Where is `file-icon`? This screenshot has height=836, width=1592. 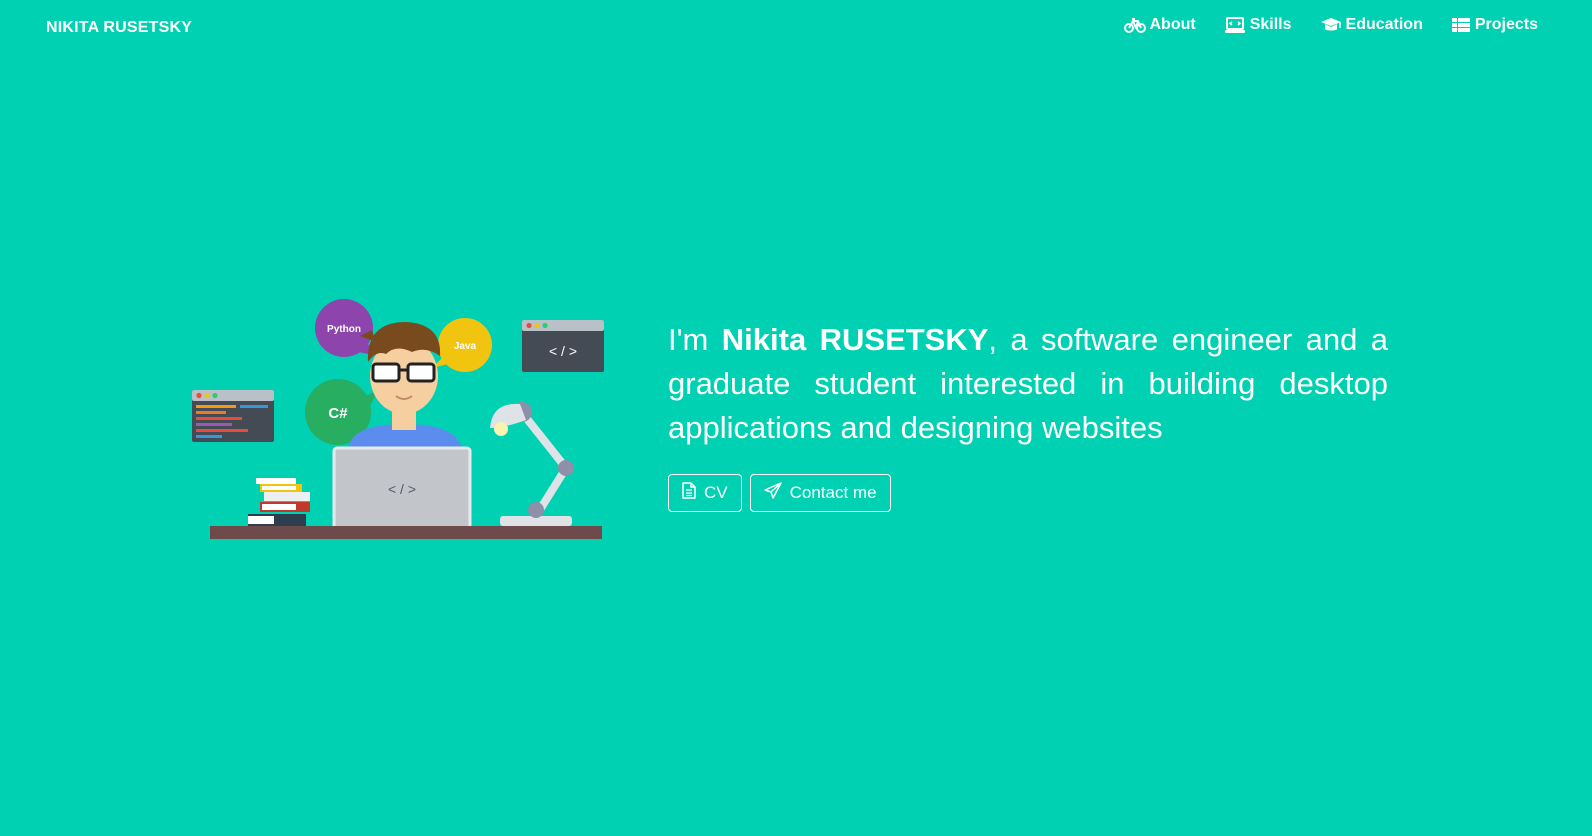
file-icon is located at coordinates (689, 493).